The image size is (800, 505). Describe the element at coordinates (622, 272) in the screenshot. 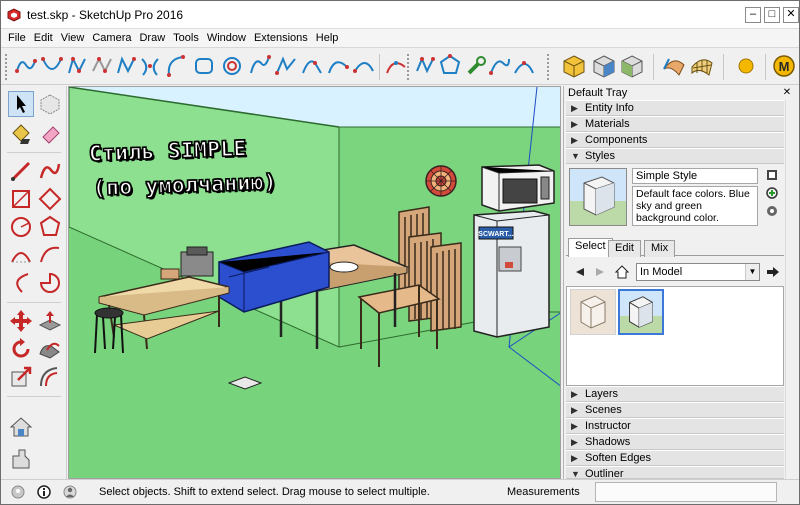

I see `home-icon` at that location.